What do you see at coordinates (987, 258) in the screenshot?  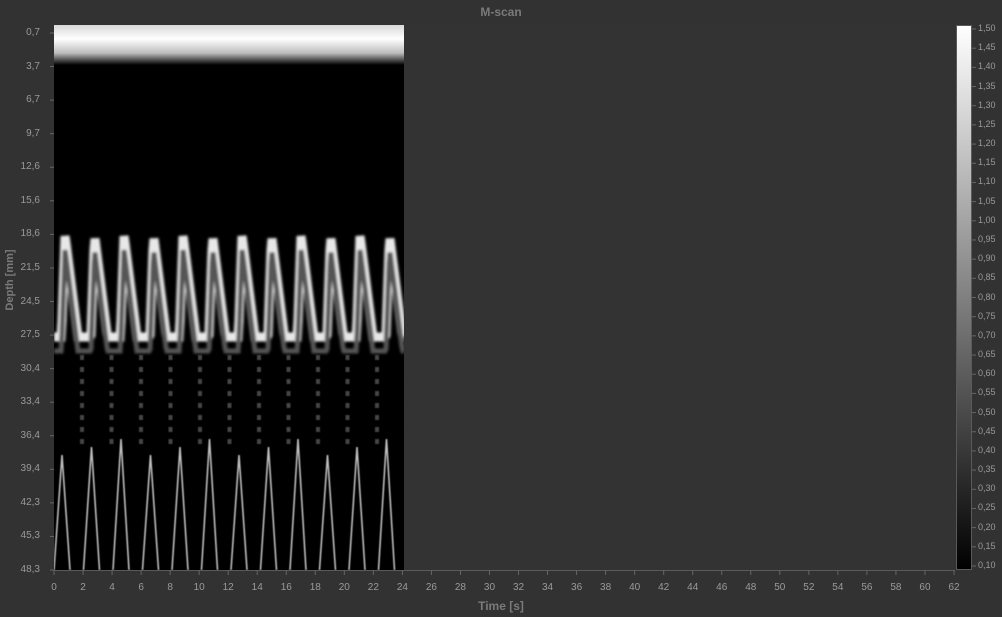 I see `colorbar-tick-label: 0,90` at bounding box center [987, 258].